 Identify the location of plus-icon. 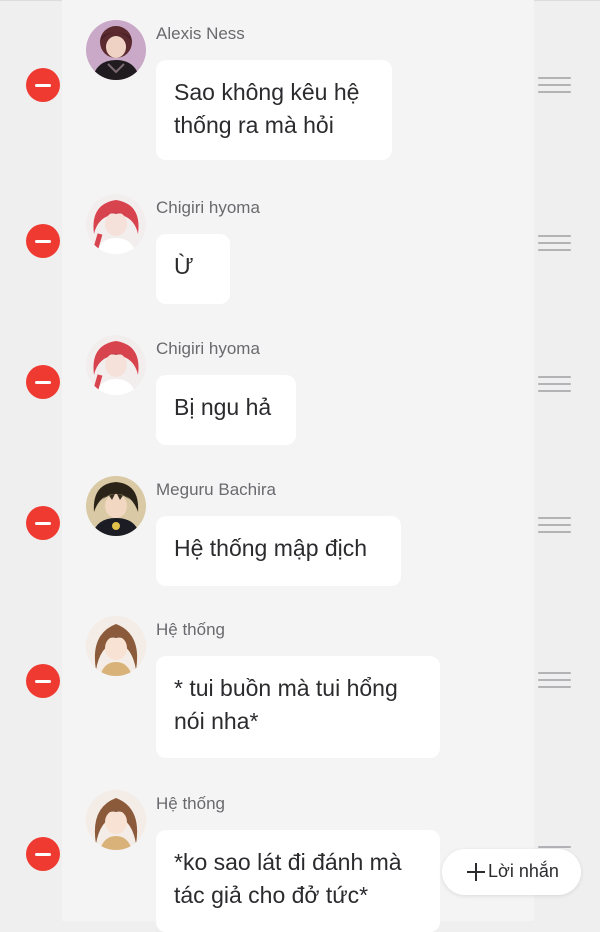
(476, 872).